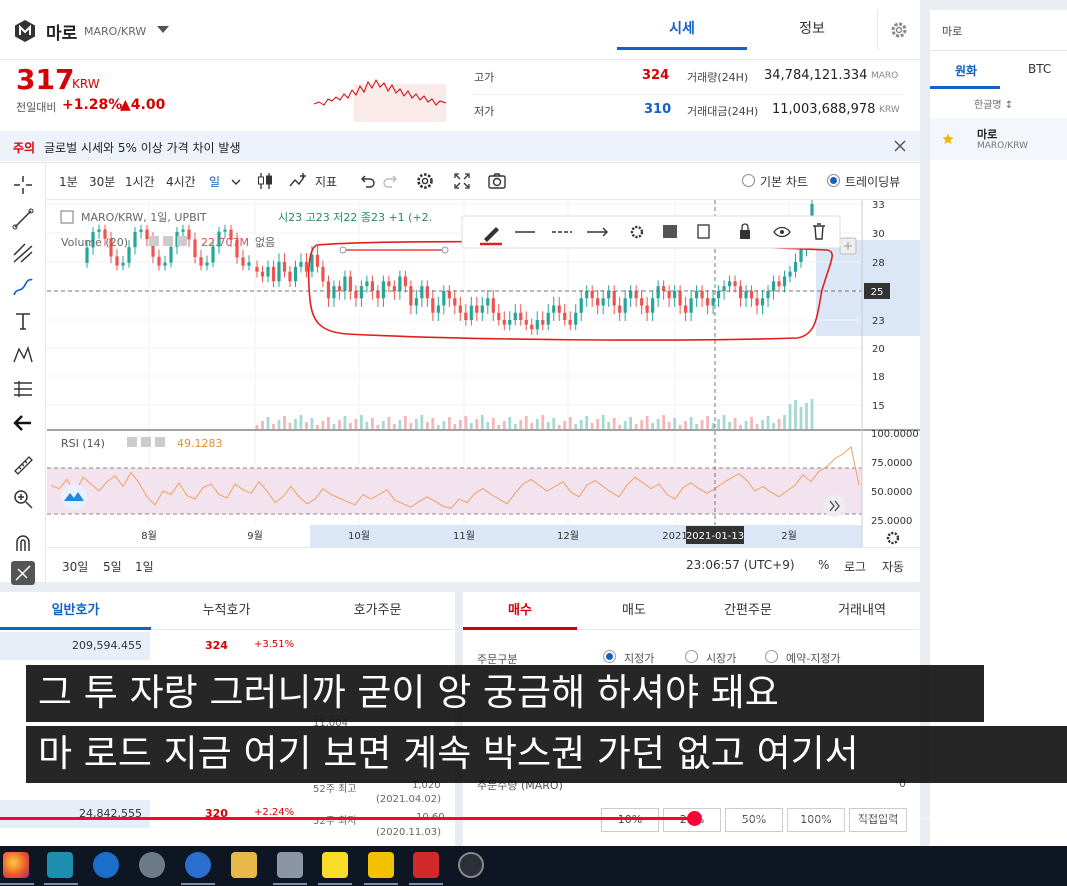  I want to click on legend-collapse-icon, so click(67, 217).